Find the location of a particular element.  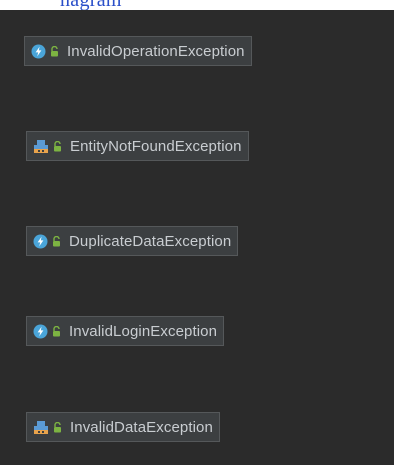

node-label: InvalidDataException is located at coordinates (141, 427).